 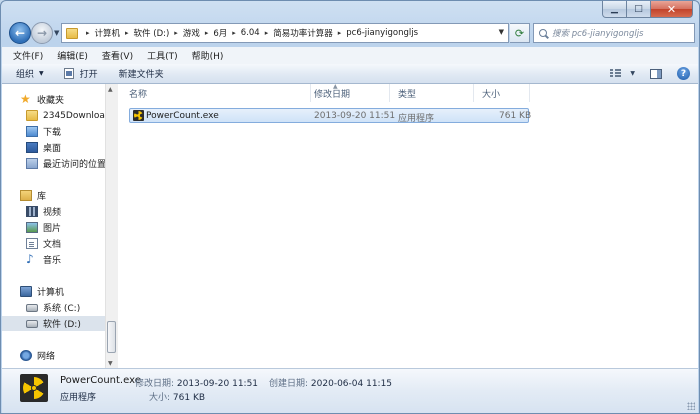 I want to click on nav-videos-label: 视频, so click(x=52, y=213).